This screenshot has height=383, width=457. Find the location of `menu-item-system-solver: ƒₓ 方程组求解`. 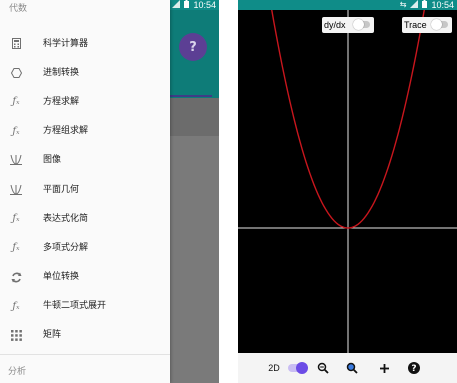

menu-item-system-solver: ƒₓ 方程组求解 is located at coordinates (85, 131).